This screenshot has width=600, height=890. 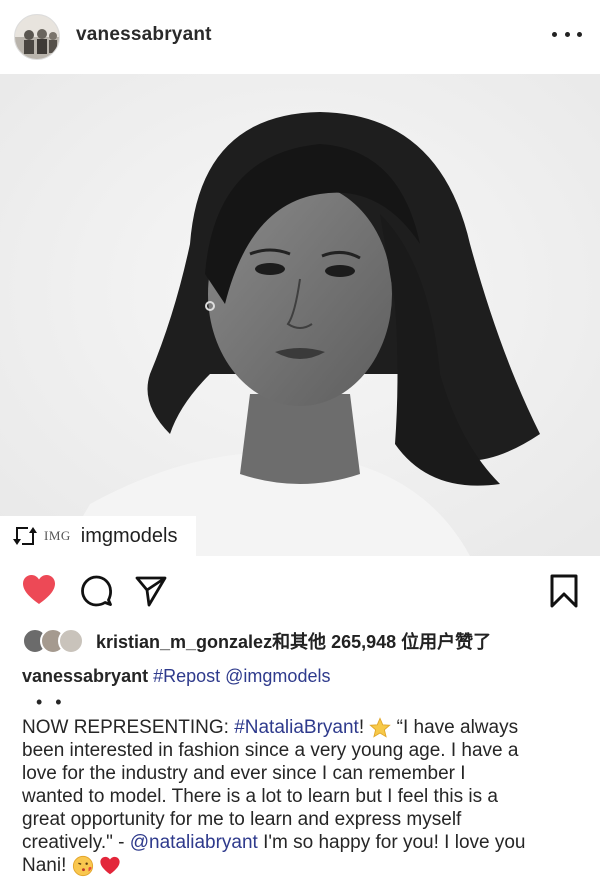 What do you see at coordinates (57, 535) in the screenshot?
I see `img-logo: IMG` at bounding box center [57, 535].